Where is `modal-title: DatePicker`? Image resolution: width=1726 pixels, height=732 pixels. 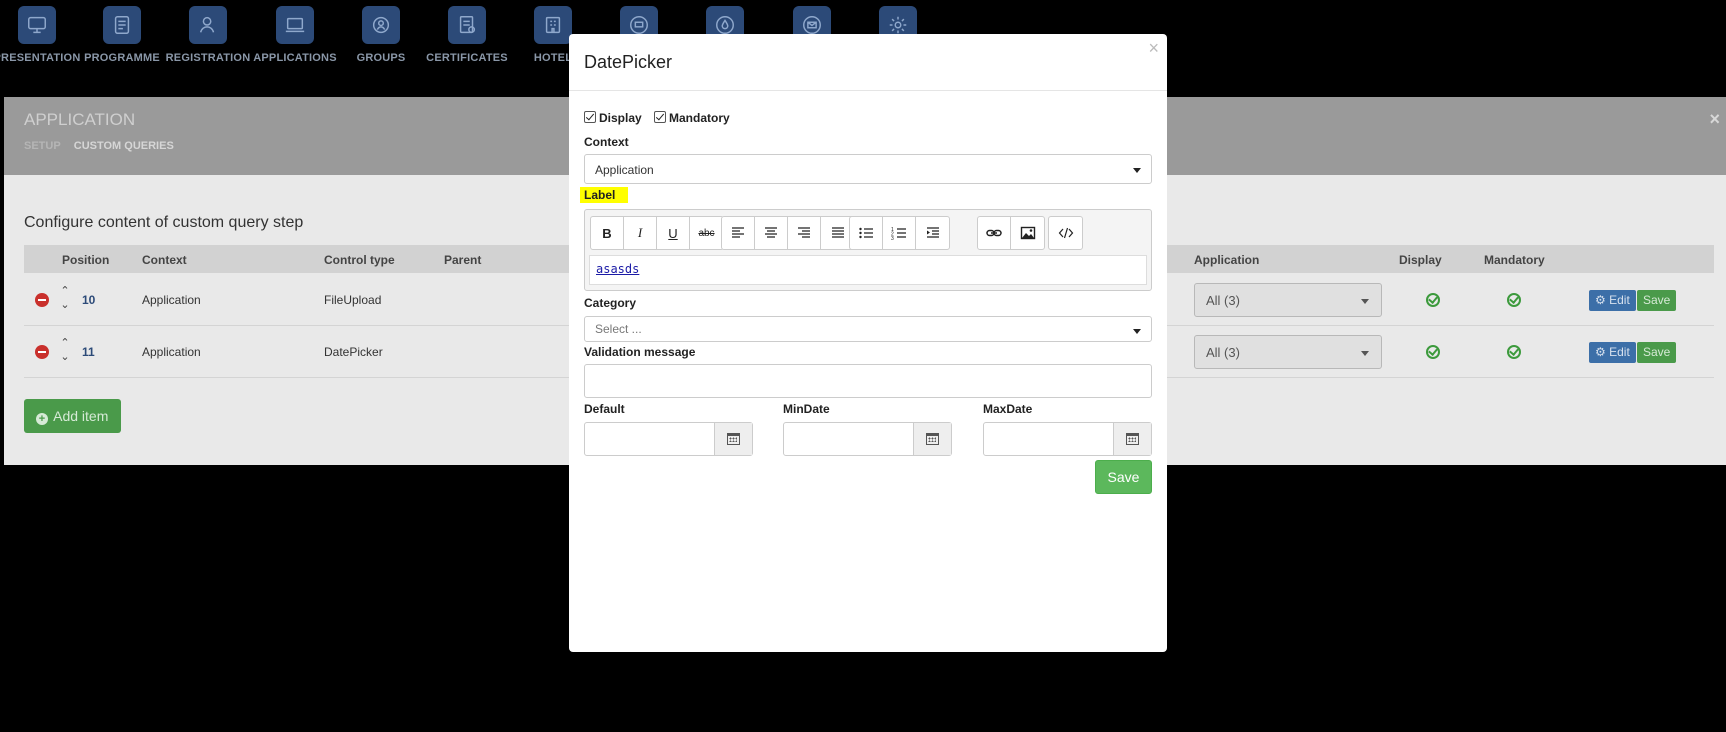 modal-title: DatePicker is located at coordinates (628, 62).